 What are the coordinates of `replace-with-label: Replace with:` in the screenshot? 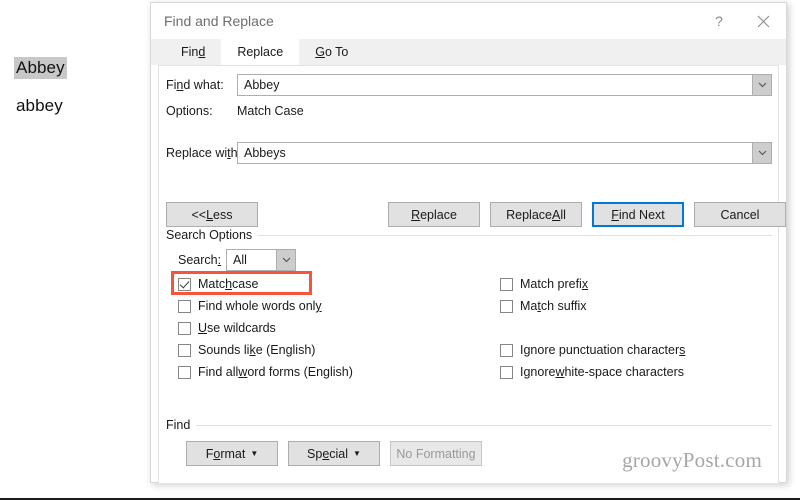 It's located at (203, 153).